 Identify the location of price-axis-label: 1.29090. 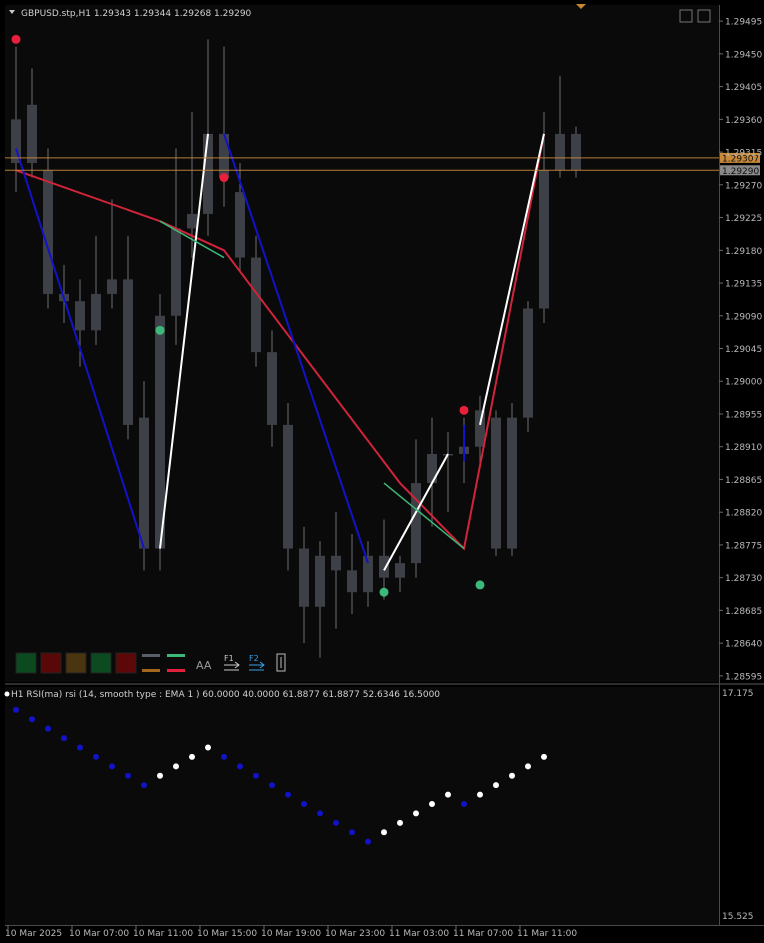
(743, 317).